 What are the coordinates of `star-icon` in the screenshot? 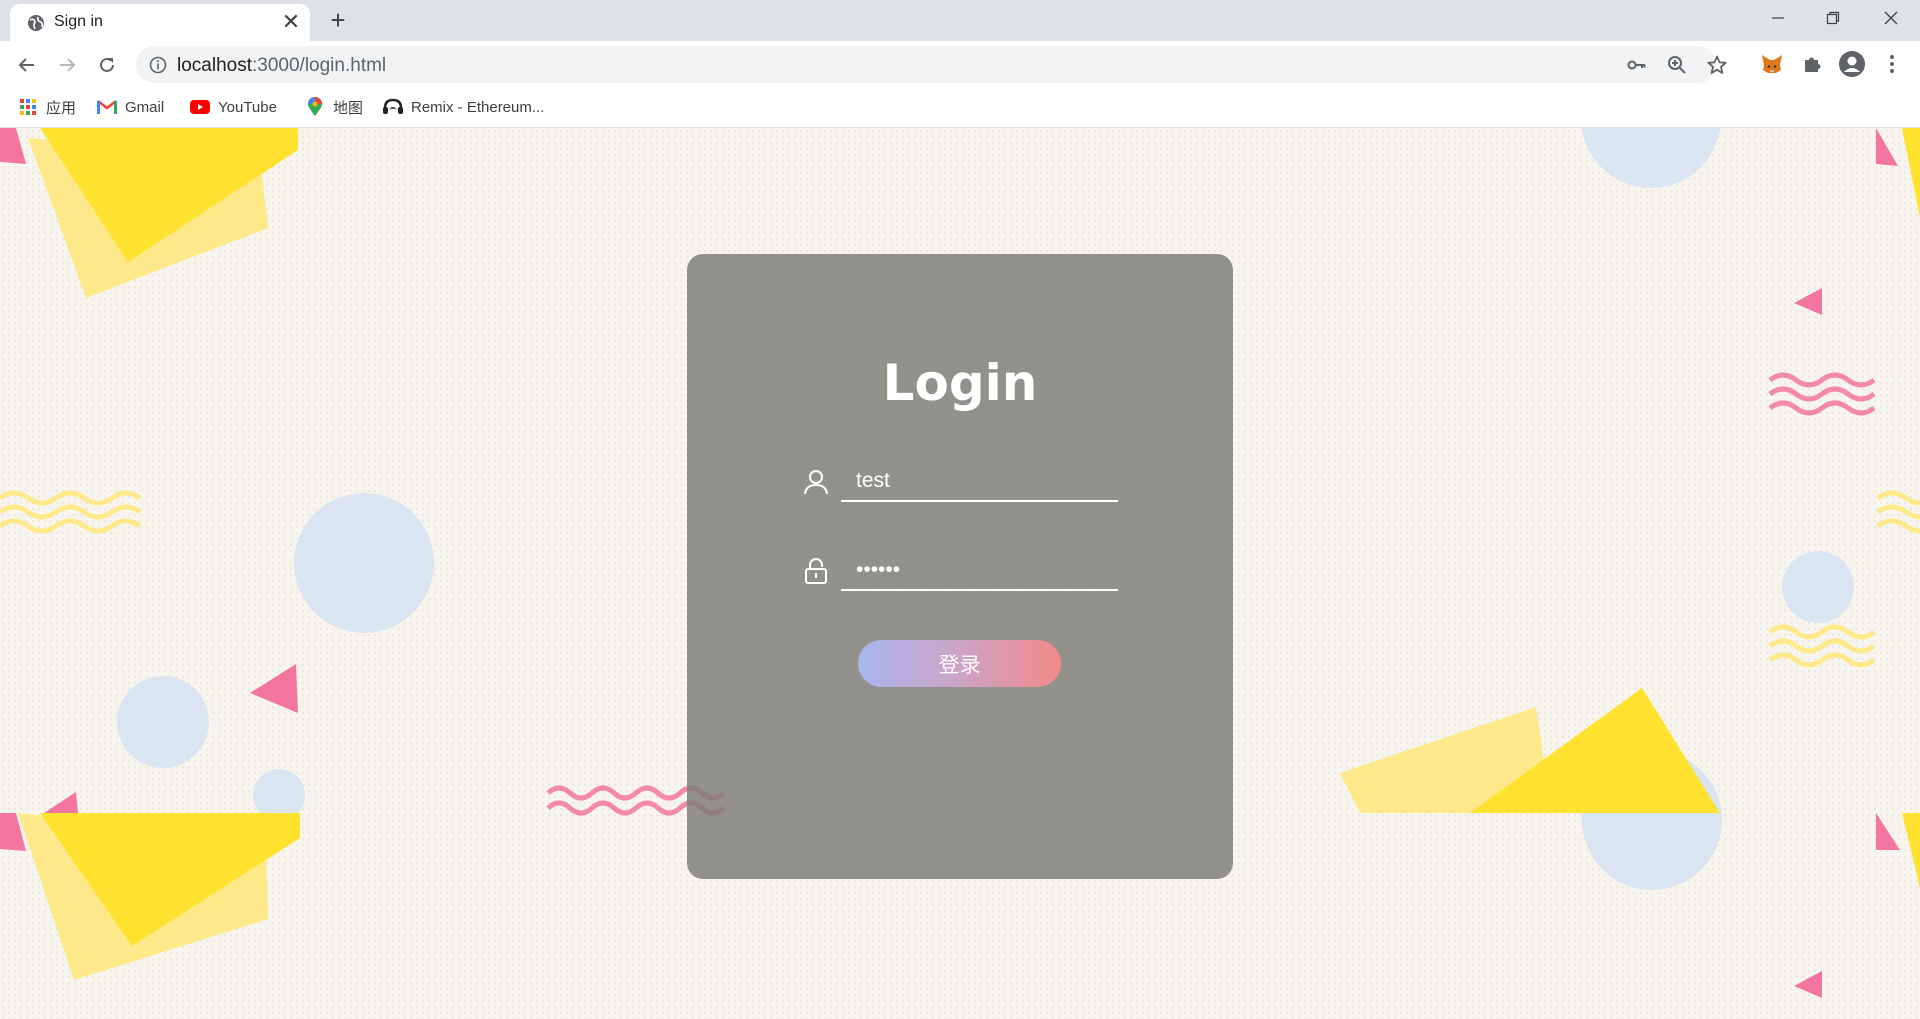 It's located at (1717, 65).